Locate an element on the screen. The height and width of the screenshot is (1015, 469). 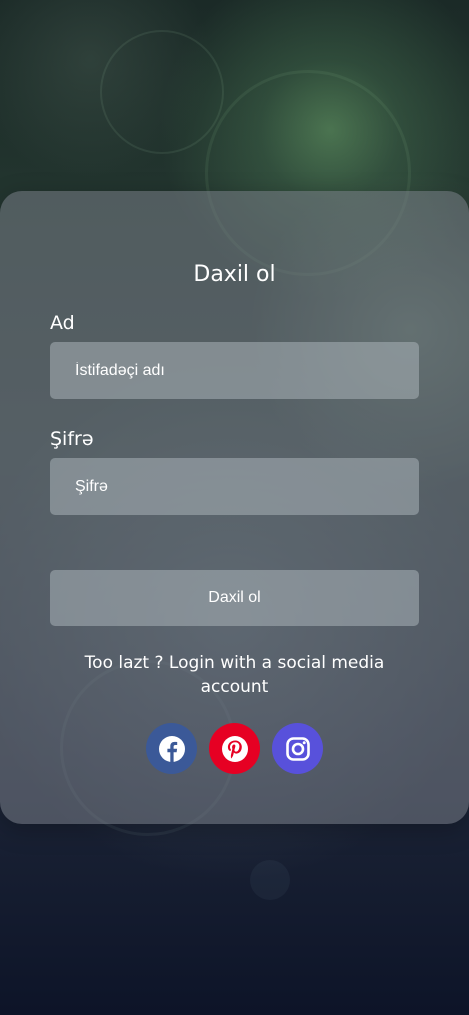
pinterest-login-button is located at coordinates (234, 748).